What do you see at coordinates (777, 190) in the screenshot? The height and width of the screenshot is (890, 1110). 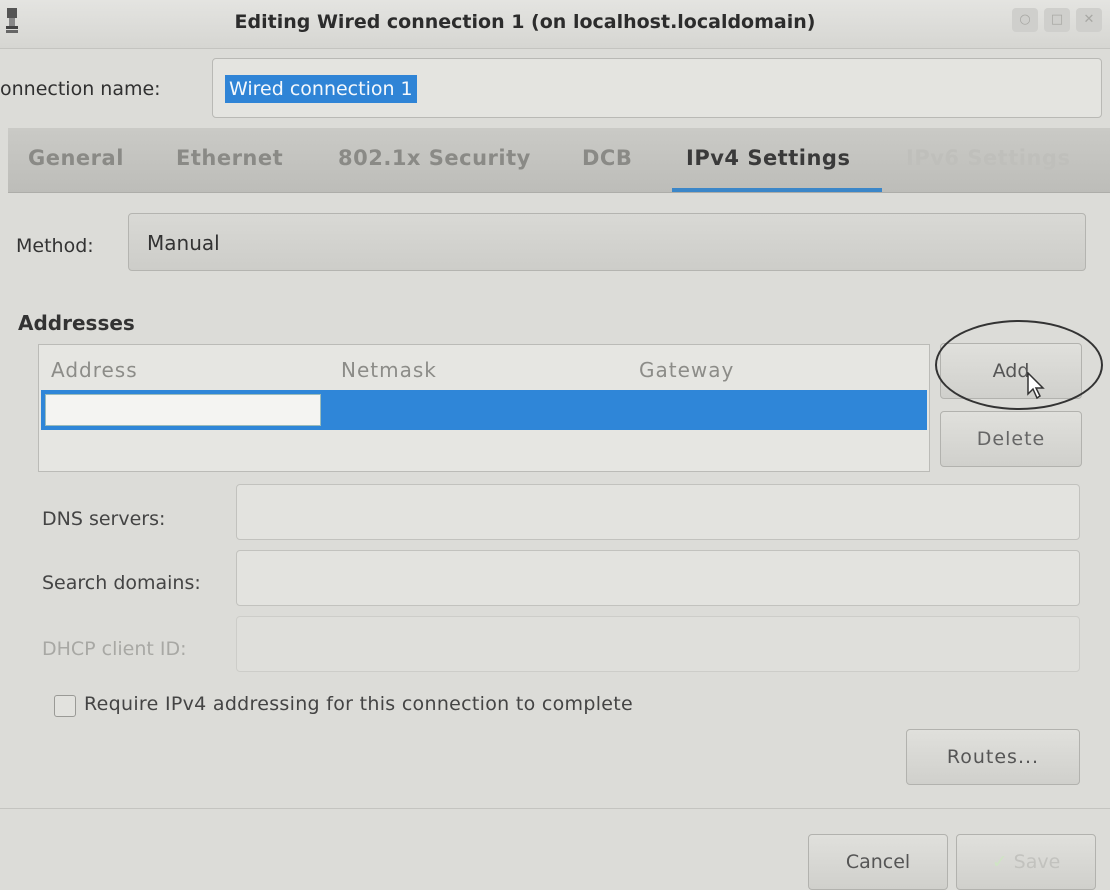 I see `active-tab-indicator` at bounding box center [777, 190].